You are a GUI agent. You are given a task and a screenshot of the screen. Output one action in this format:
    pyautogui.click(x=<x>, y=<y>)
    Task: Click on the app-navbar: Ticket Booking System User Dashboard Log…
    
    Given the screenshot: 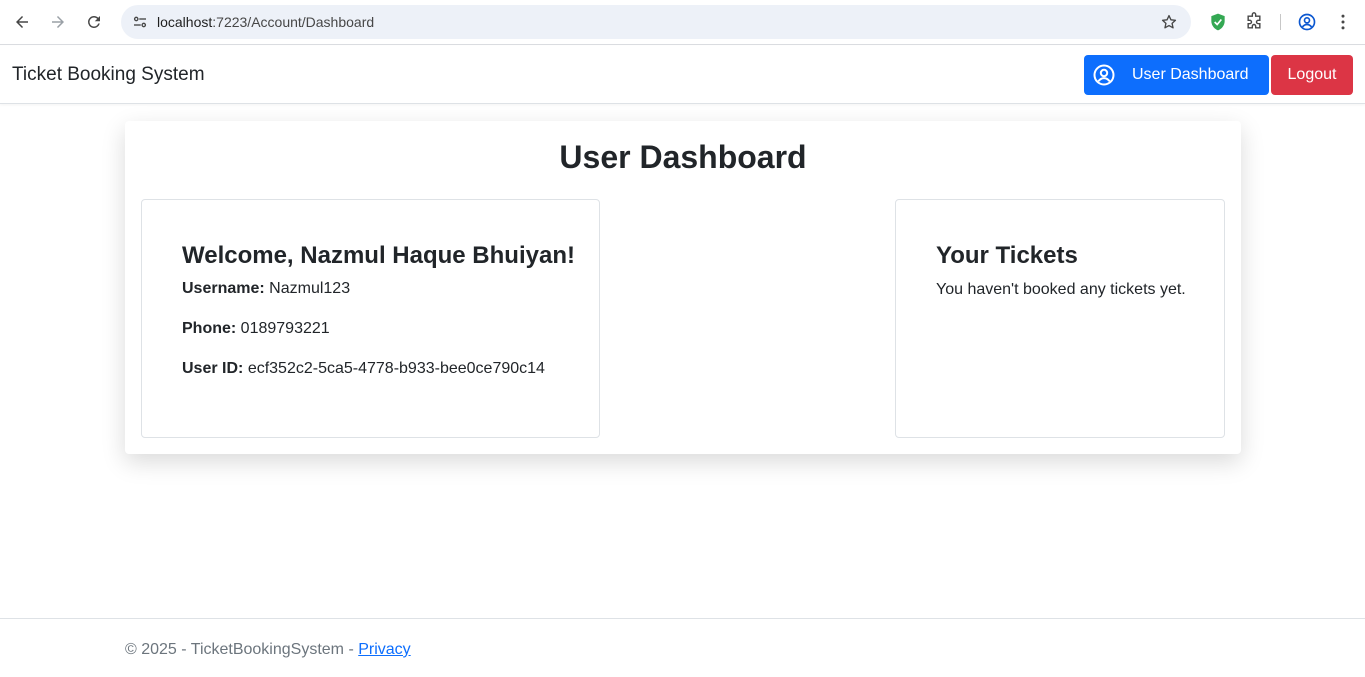 What is the action you would take?
    pyautogui.click(x=682, y=75)
    